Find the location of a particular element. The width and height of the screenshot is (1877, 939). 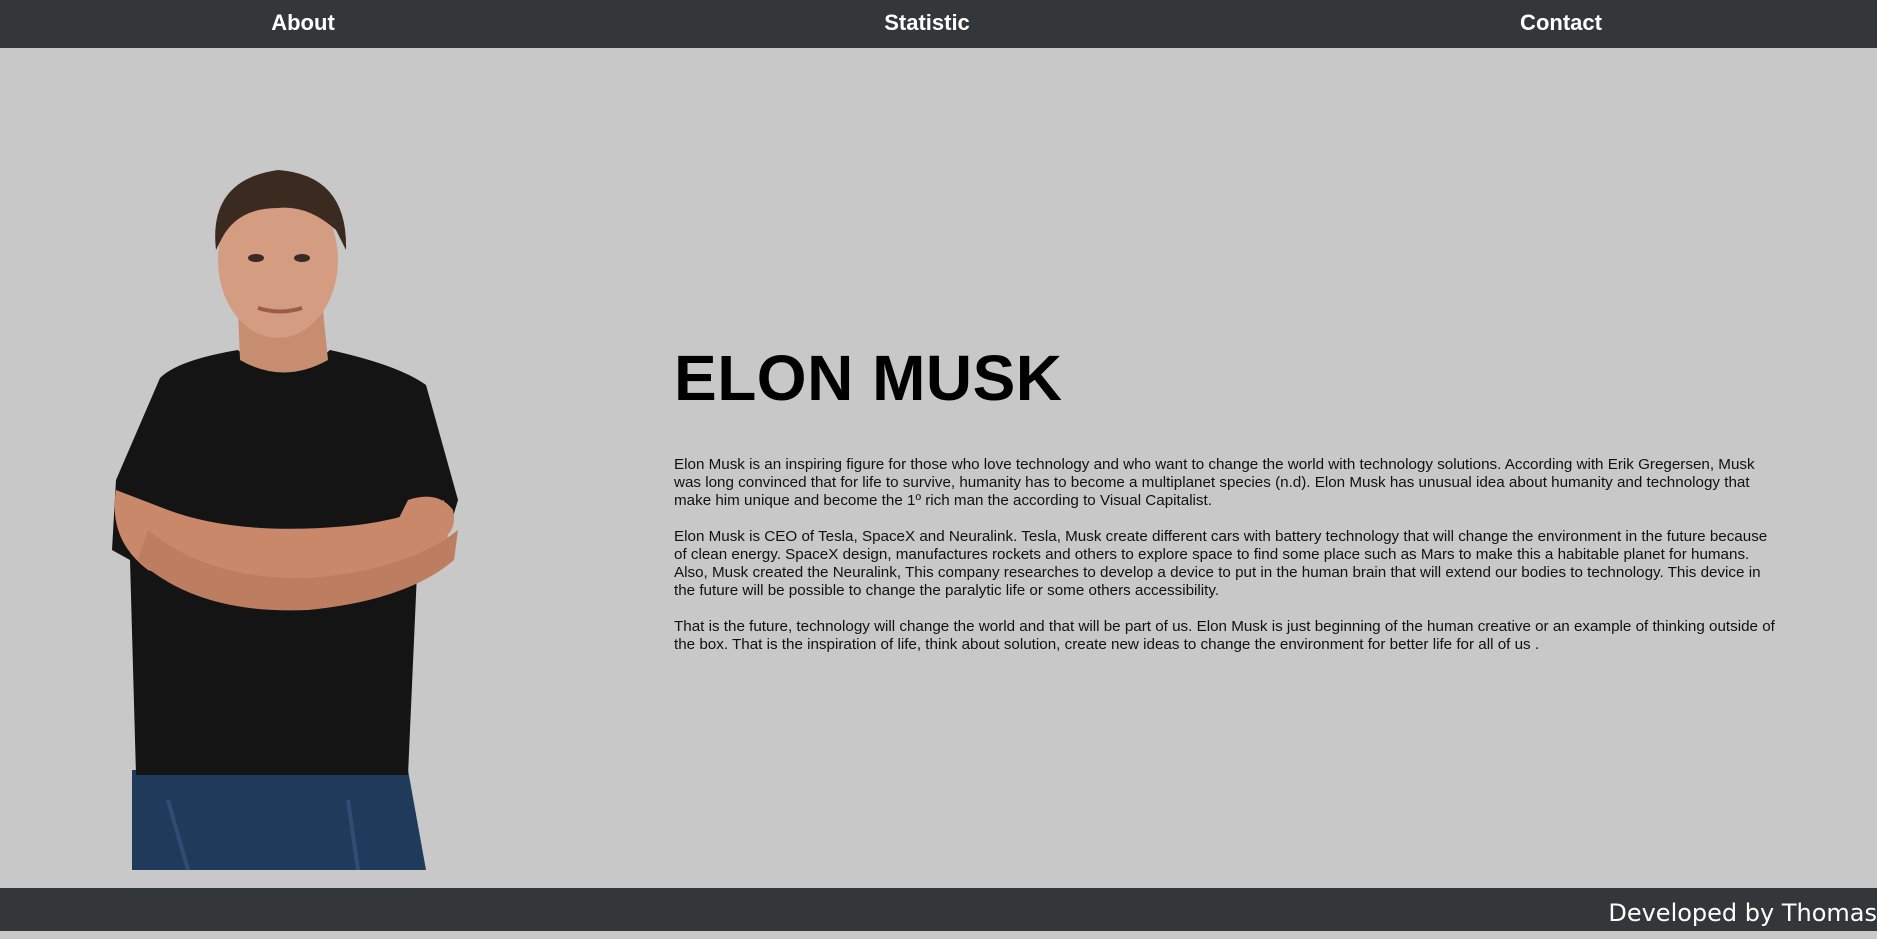

nav-about-link: About is located at coordinates (303, 23).